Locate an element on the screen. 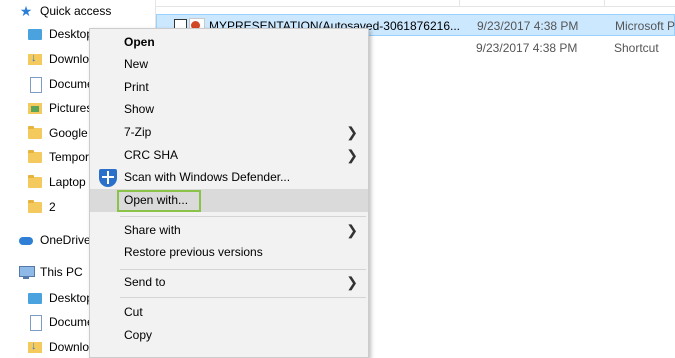 Image resolution: width=675 pixels, height=358 pixels. menu-item-copy: Copy is located at coordinates (229, 335).